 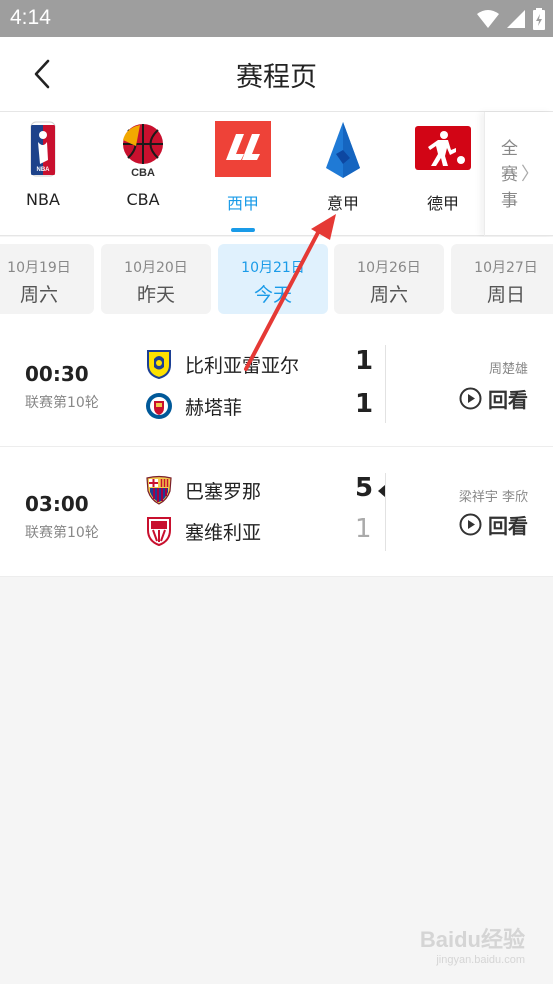 I want to click on date-text: 10月21日, so click(x=273, y=268).